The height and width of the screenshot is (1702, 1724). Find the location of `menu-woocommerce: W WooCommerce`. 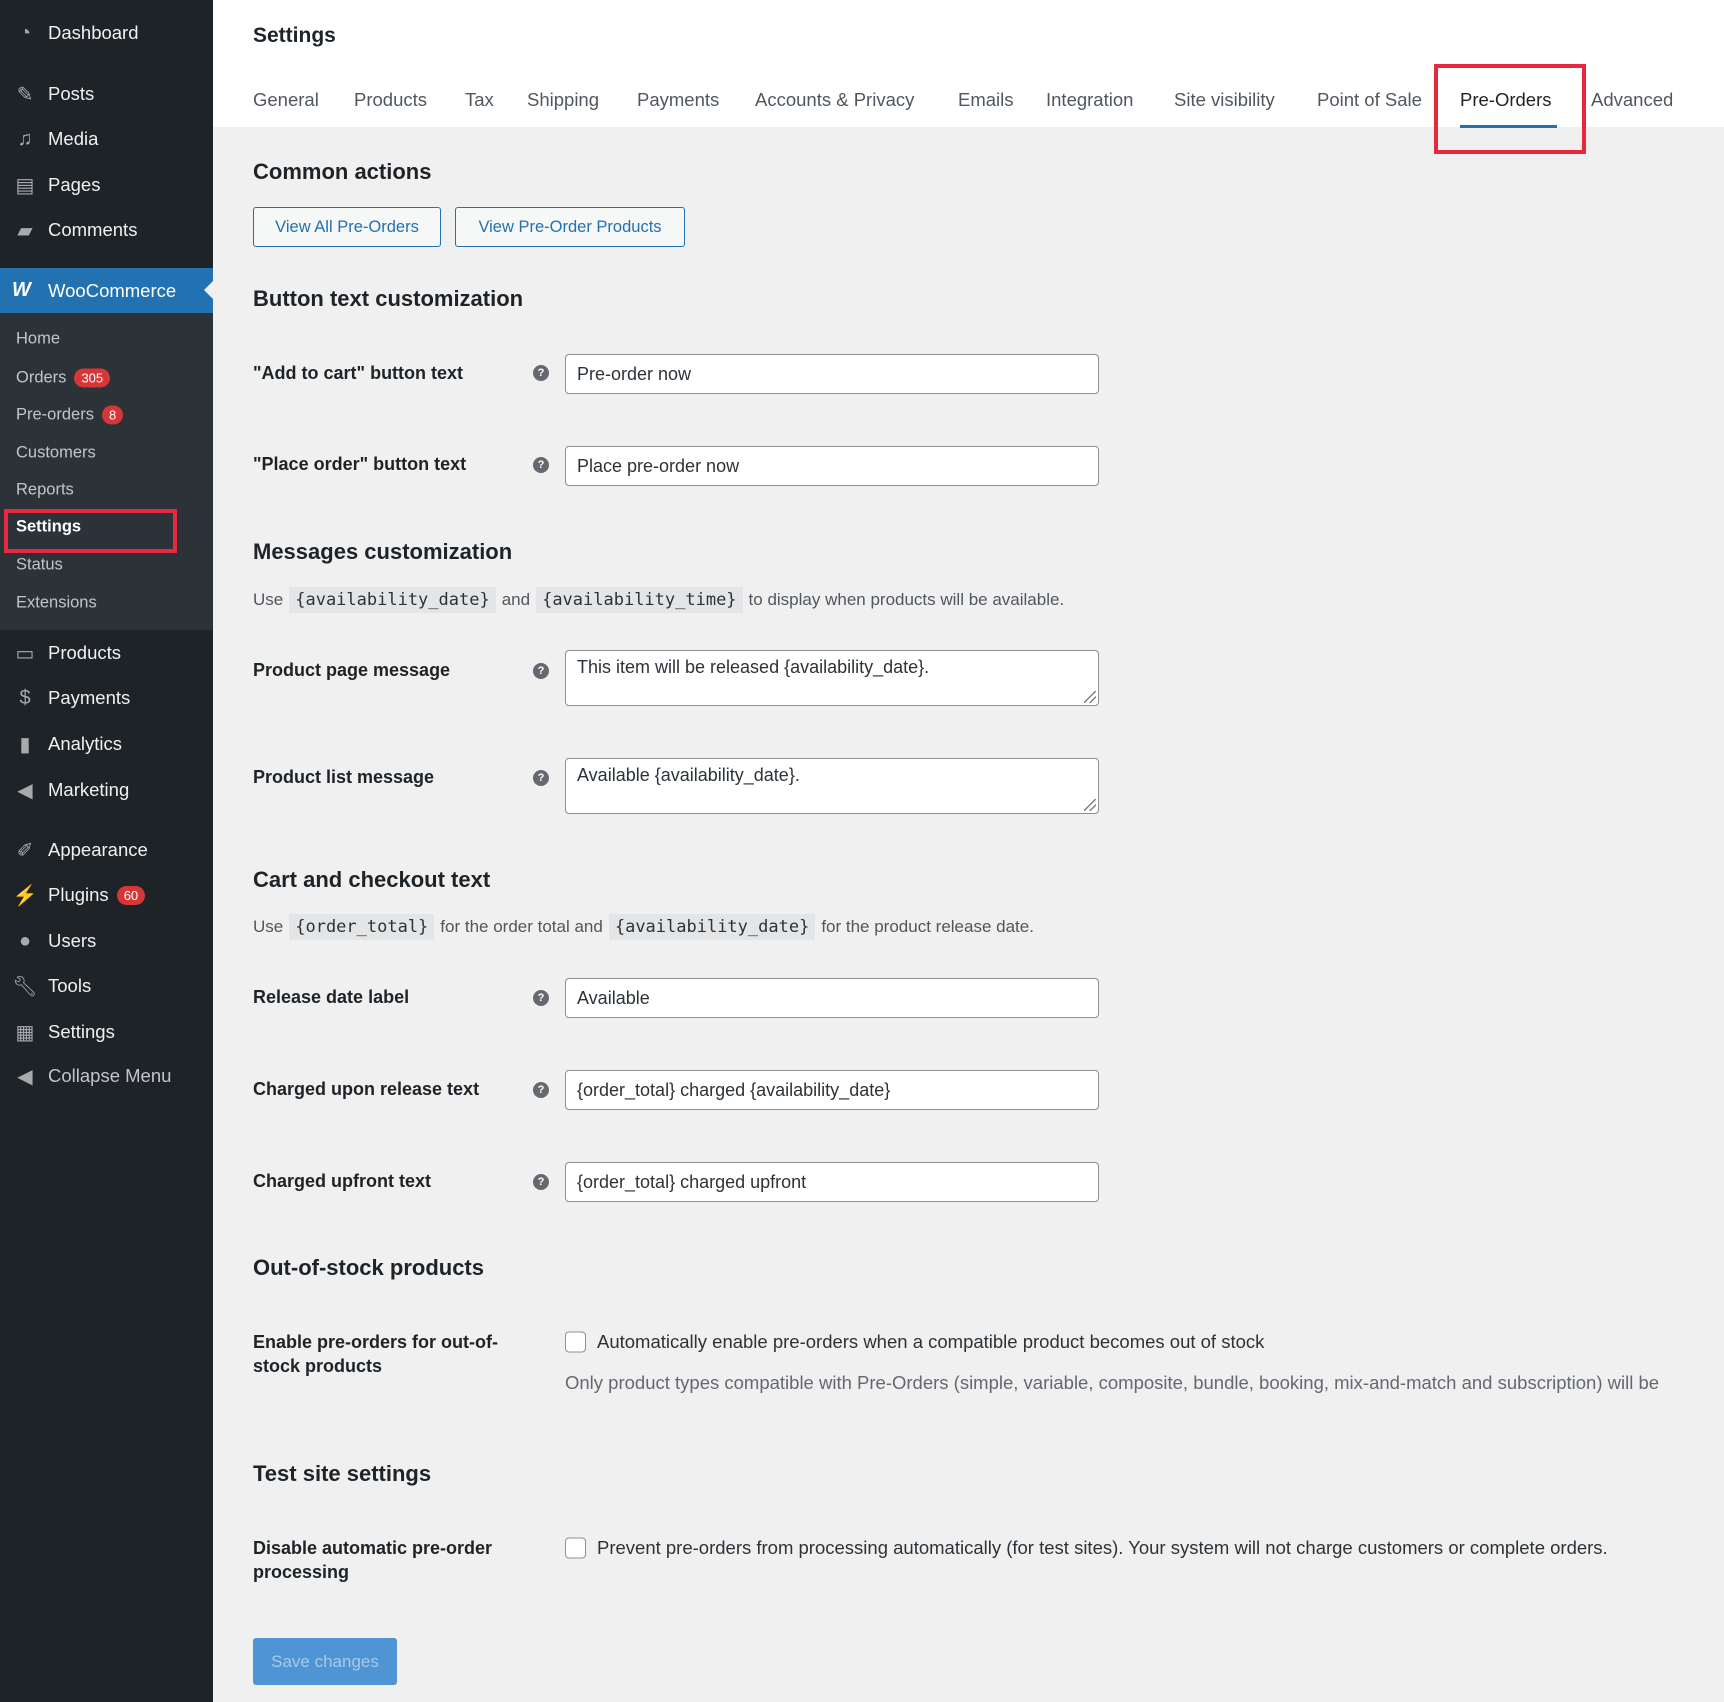

menu-woocommerce: W WooCommerce is located at coordinates (106, 290).